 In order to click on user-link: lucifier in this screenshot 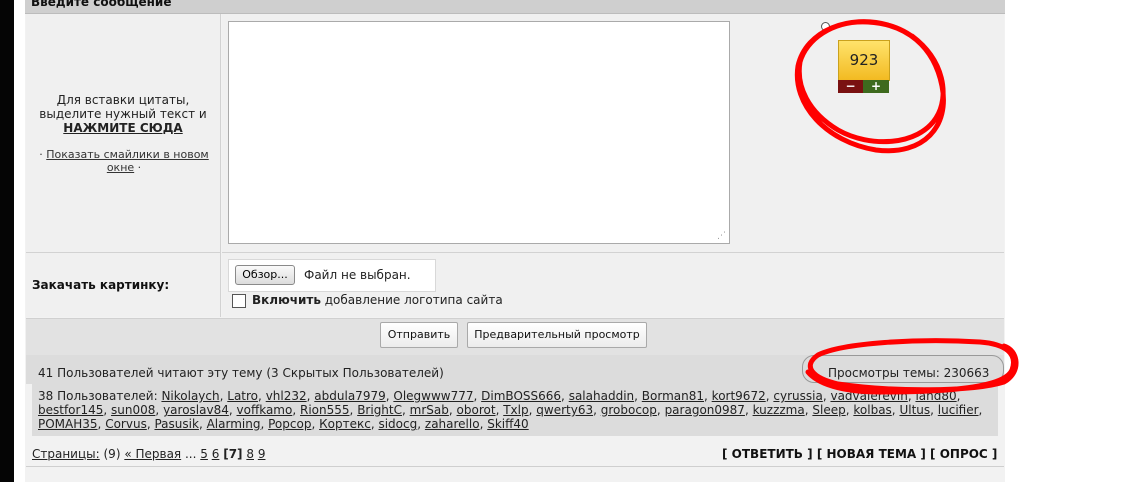, I will do `click(958, 410)`.